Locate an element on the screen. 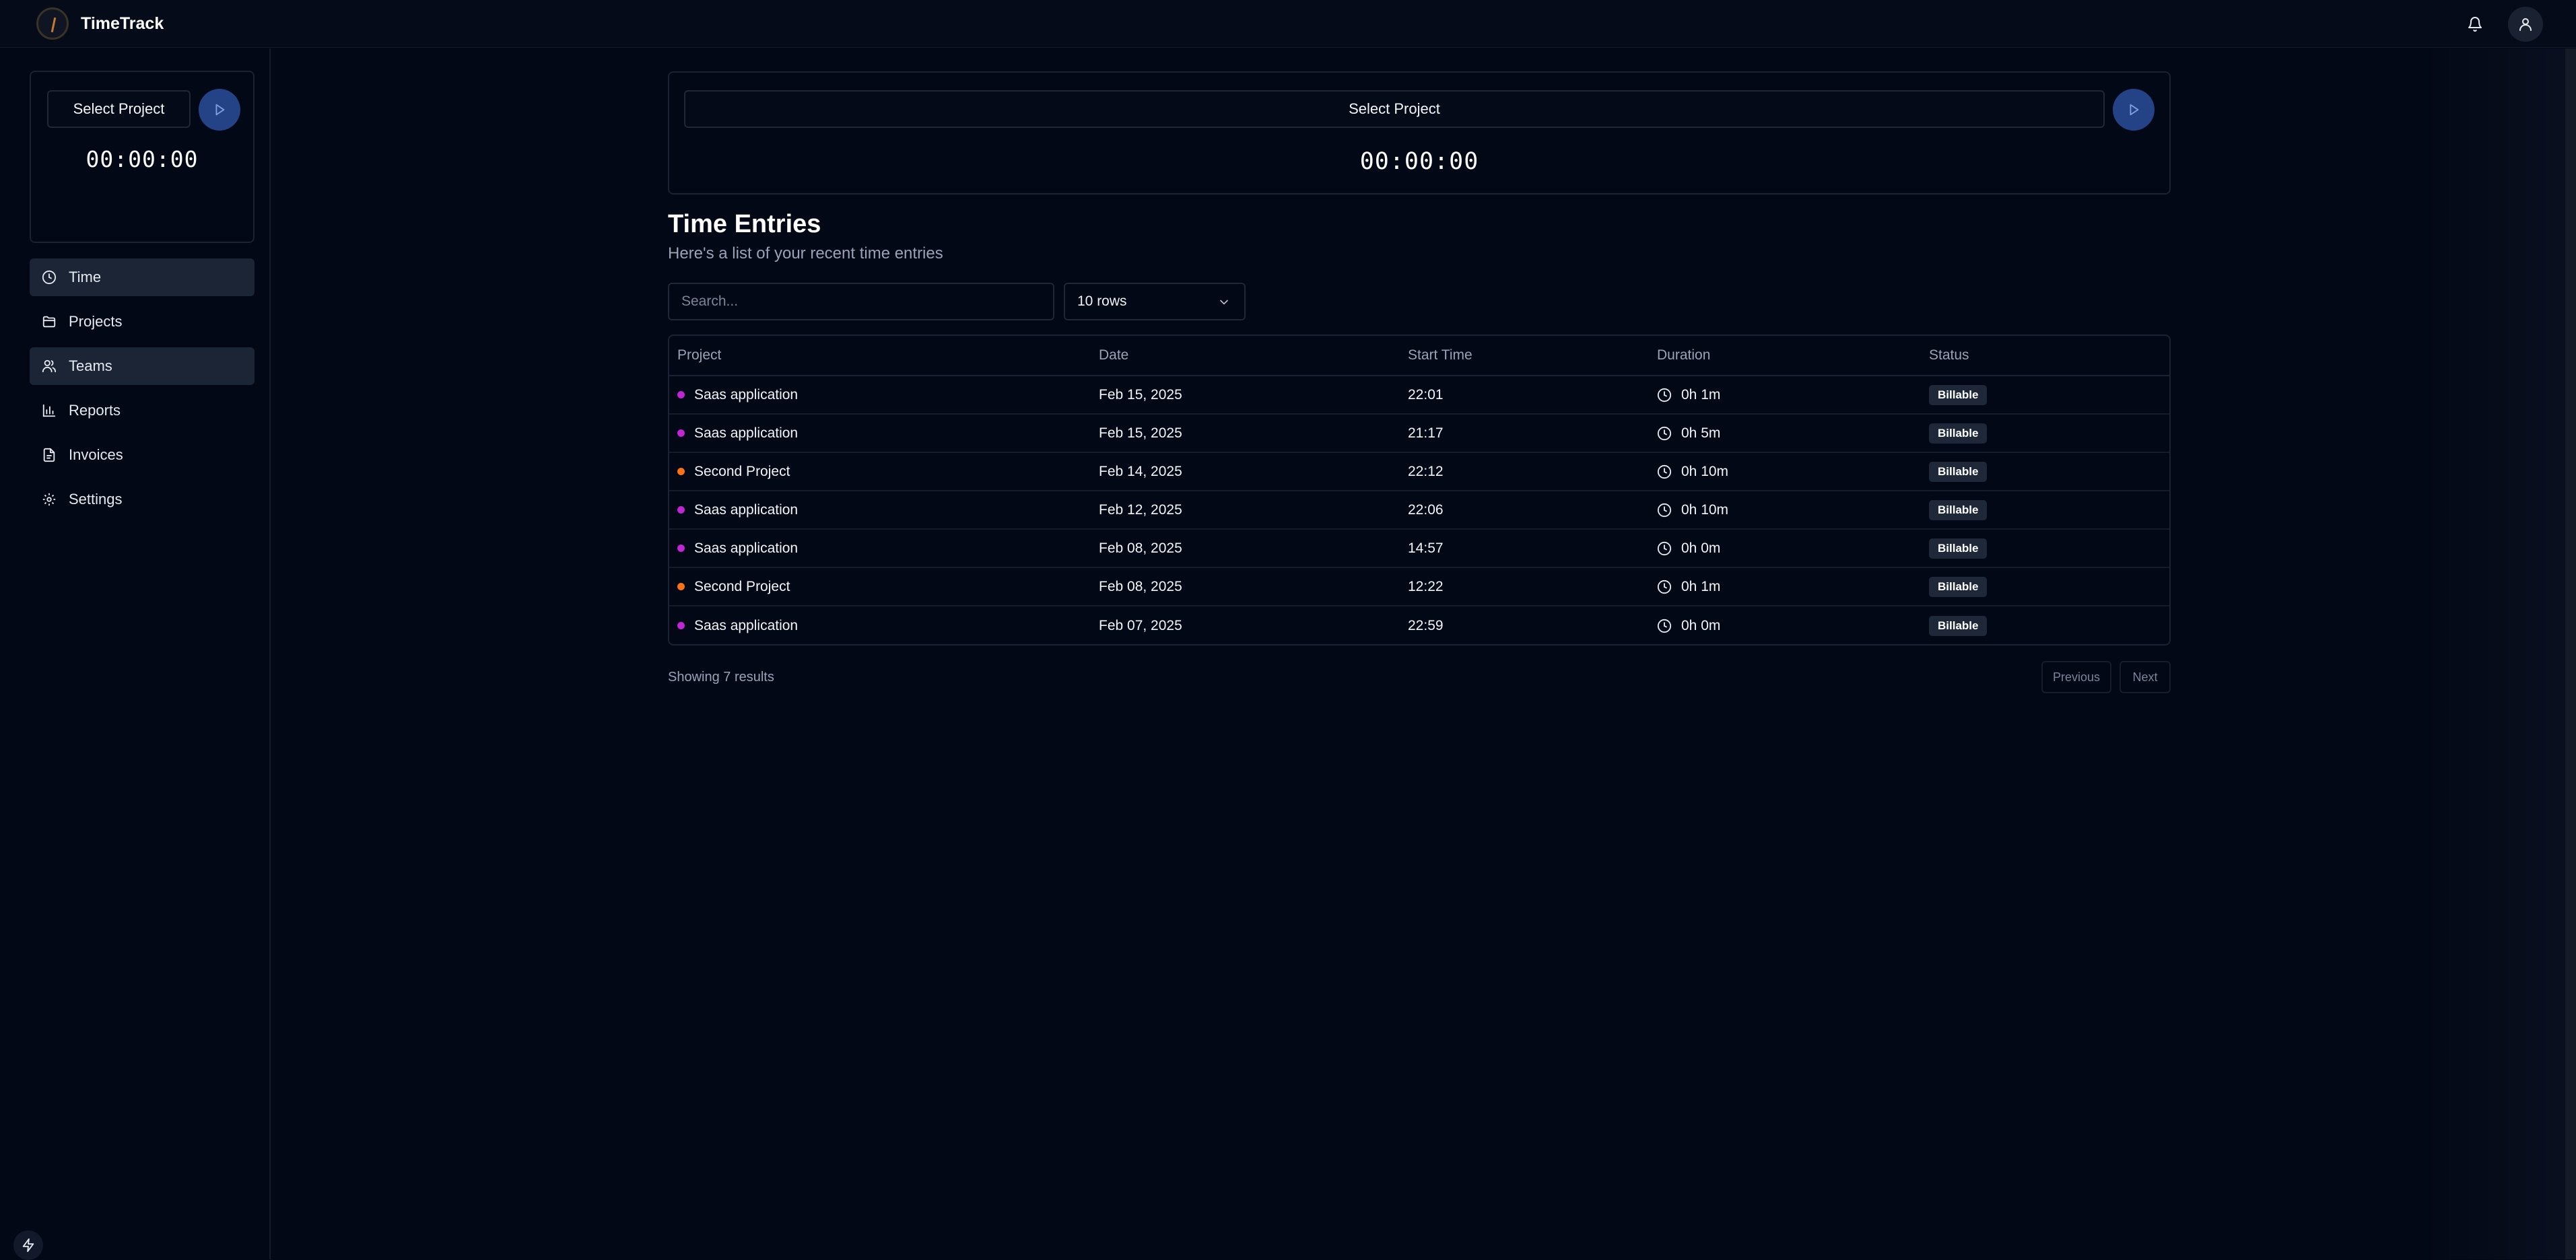 This screenshot has height=1260, width=2576. lightning-icon is located at coordinates (28, 1245).